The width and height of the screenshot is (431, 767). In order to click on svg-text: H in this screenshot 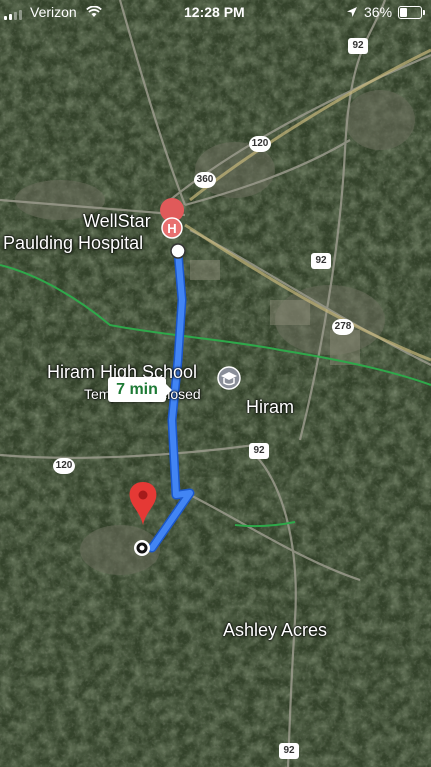, I will do `click(171, 228)`.